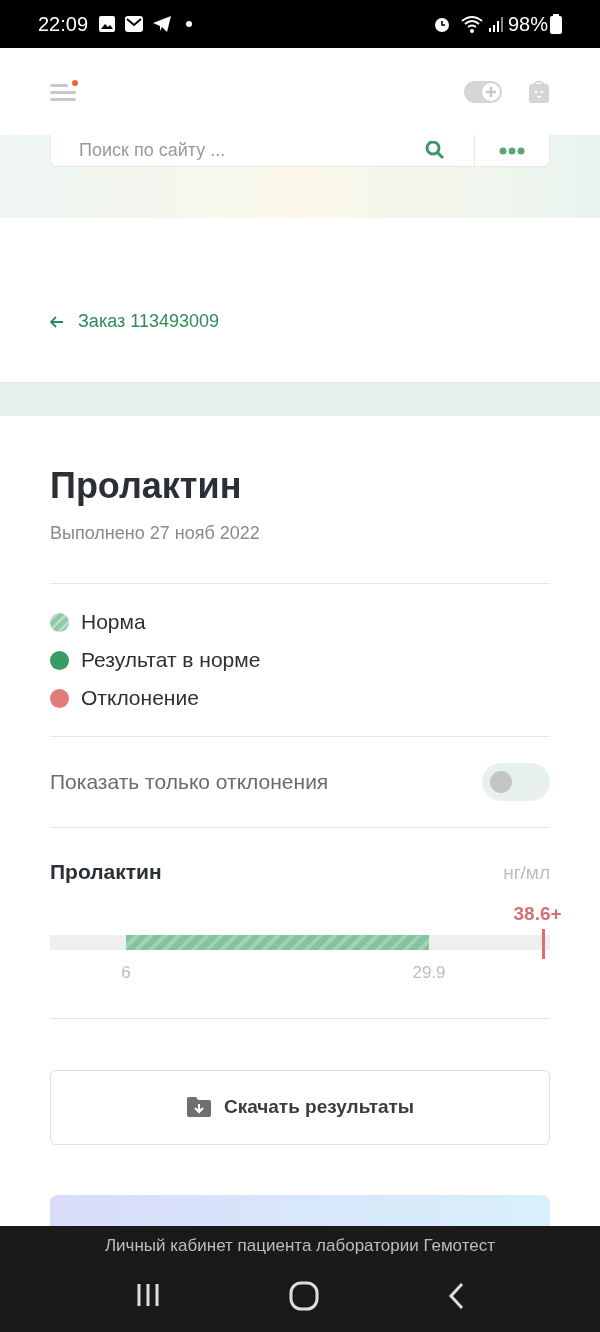 The height and width of the screenshot is (1332, 600). I want to click on signal-icon, so click(495, 24).